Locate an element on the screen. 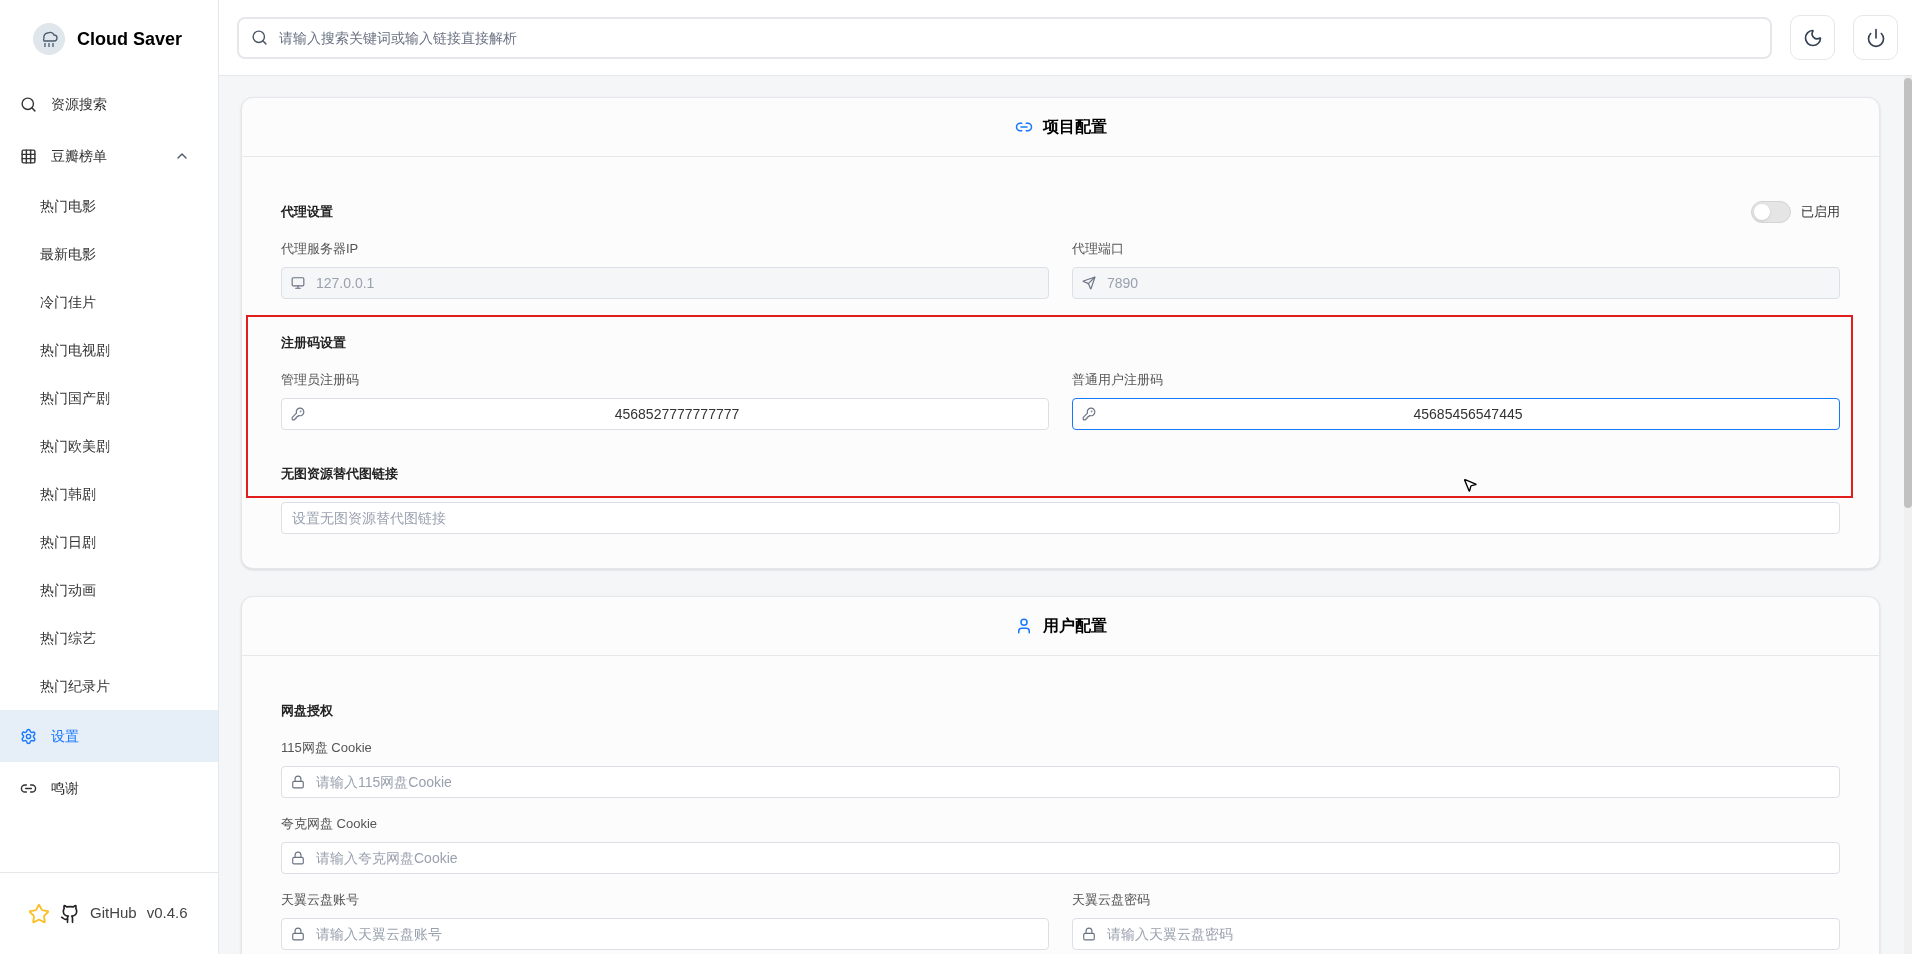 This screenshot has height=954, width=1912. sidebar-item: 设置 is located at coordinates (109, 736).